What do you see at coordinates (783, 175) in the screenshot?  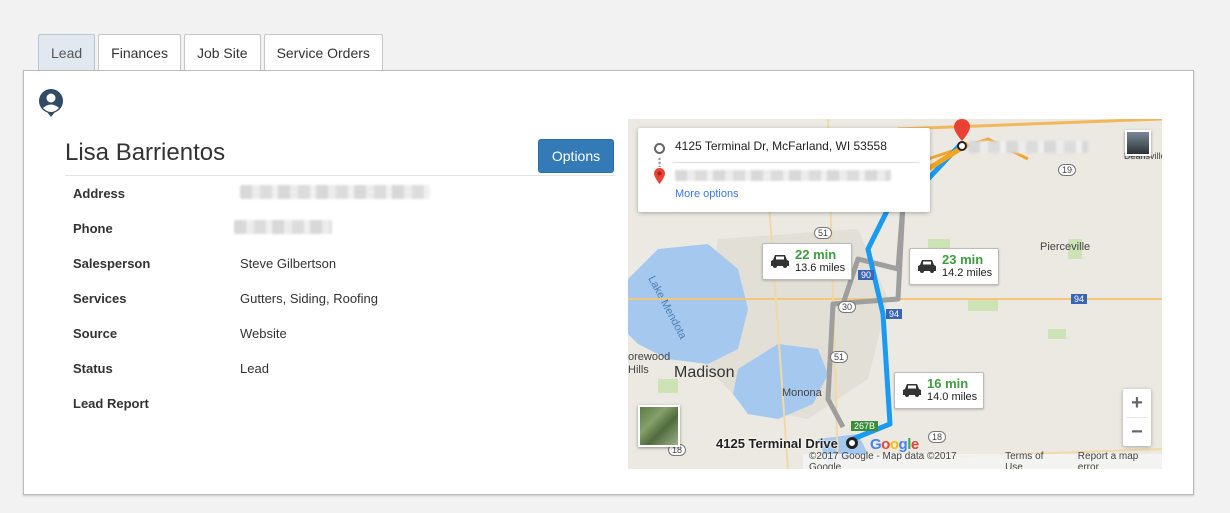 I see `destination-address-redacted` at bounding box center [783, 175].